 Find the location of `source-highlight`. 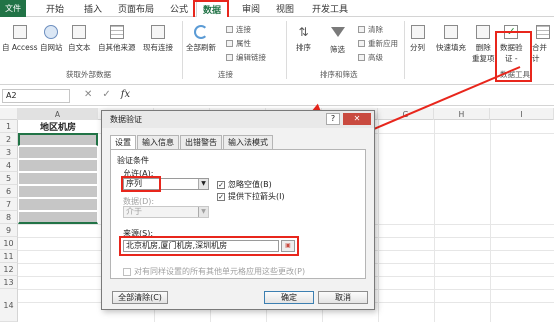

source-highlight is located at coordinates (209, 246).